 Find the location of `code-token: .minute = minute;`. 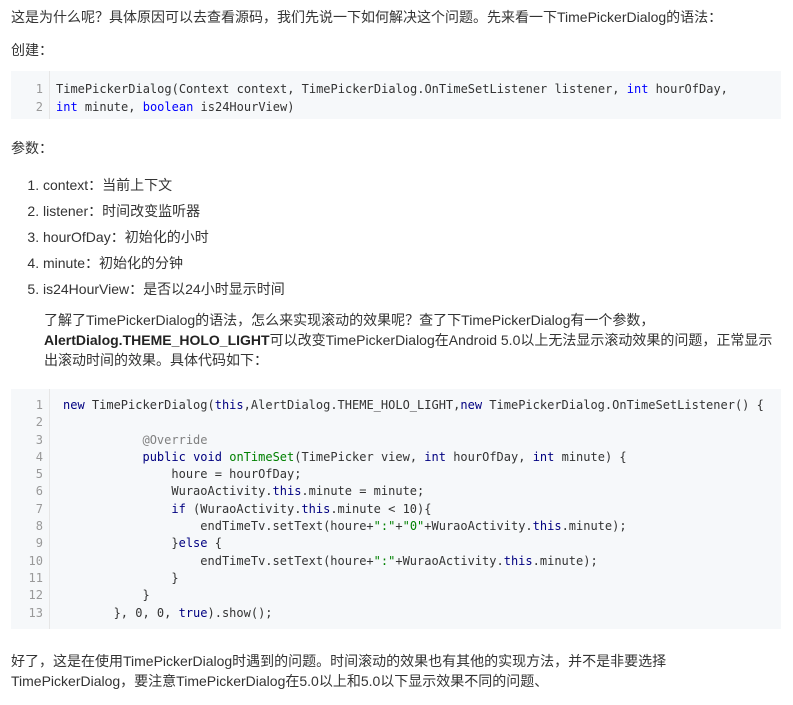

code-token: .minute = minute; is located at coordinates (363, 491).